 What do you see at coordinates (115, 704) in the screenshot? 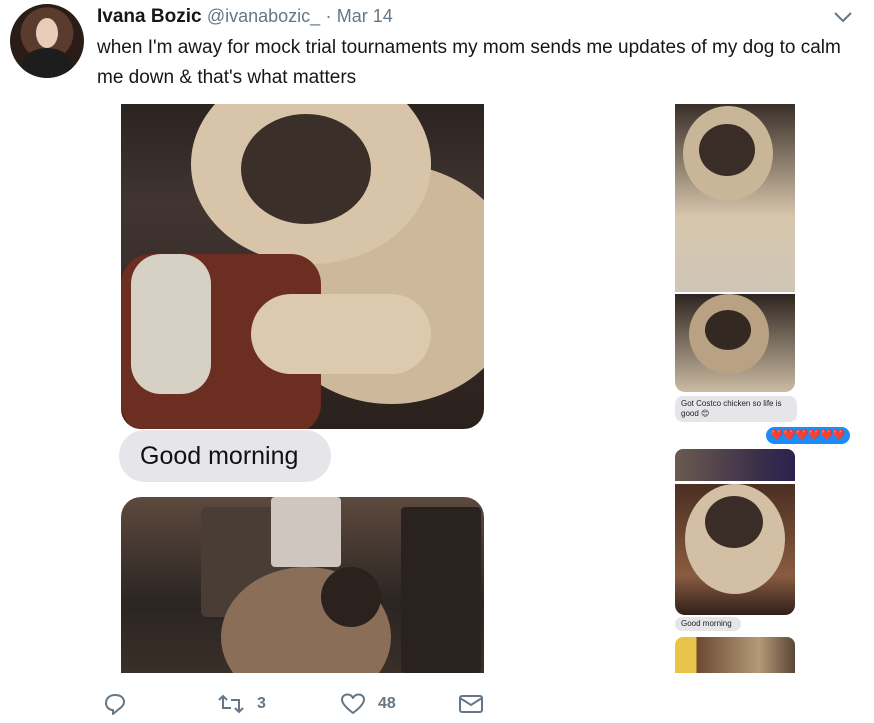
I see `reply-icon` at bounding box center [115, 704].